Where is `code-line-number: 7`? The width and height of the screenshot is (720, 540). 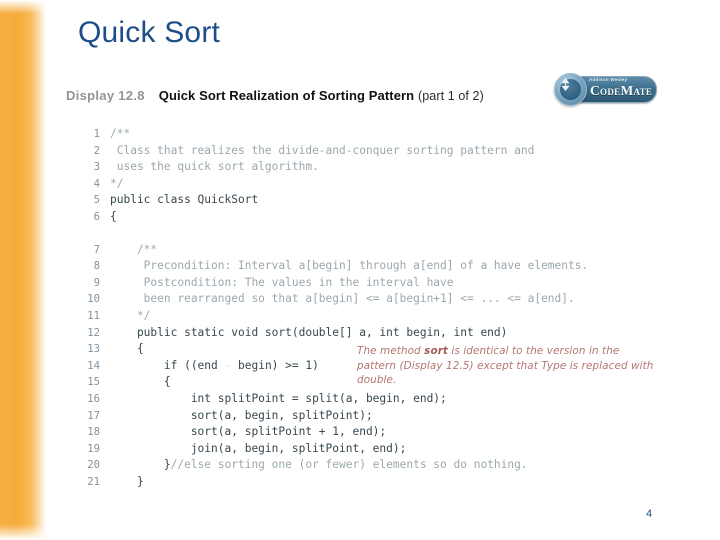 code-line-number: 7 is located at coordinates (96, 249).